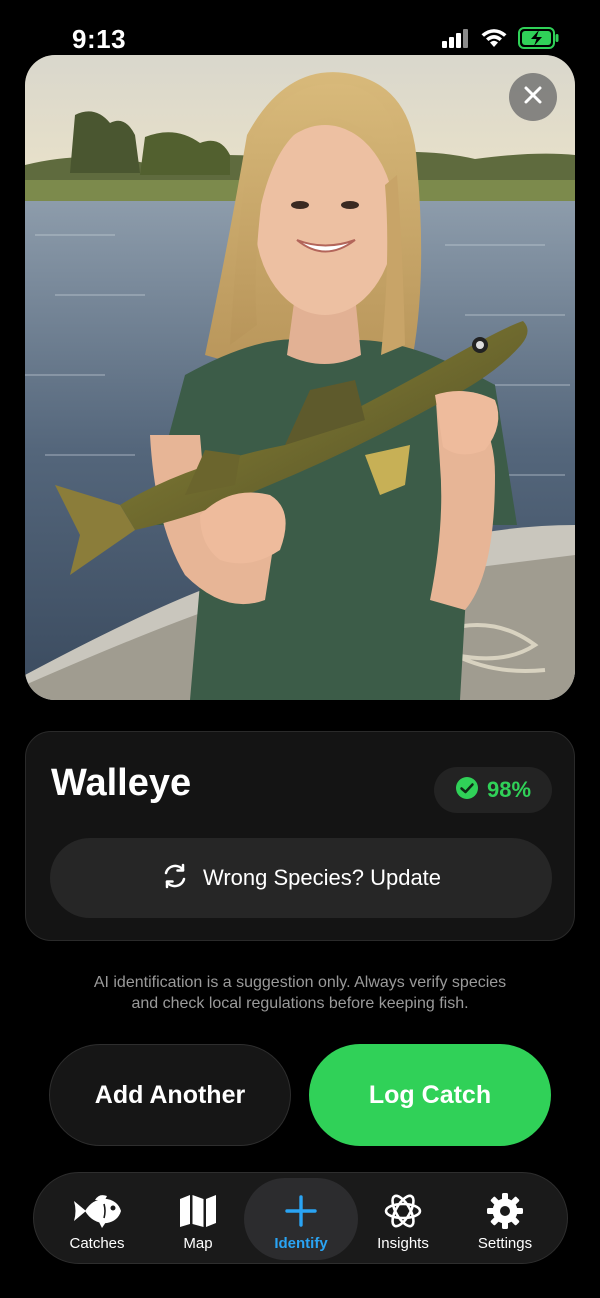  I want to click on add-another-button: Add Another, so click(170, 1095).